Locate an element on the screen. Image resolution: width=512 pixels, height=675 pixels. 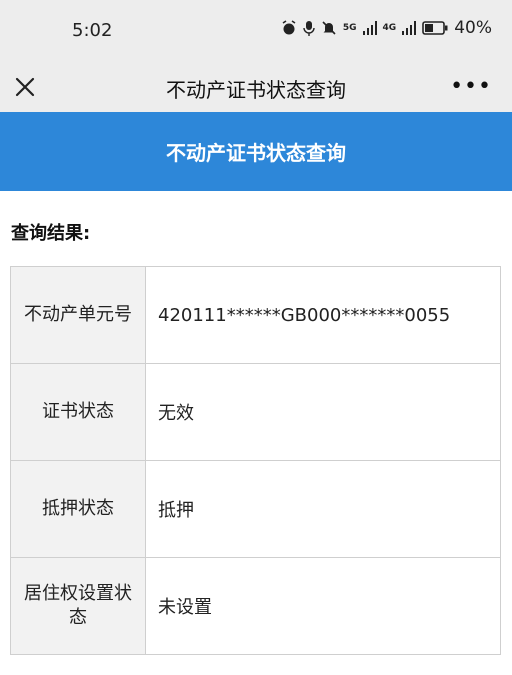
mute-bell-icon is located at coordinates (329, 28).